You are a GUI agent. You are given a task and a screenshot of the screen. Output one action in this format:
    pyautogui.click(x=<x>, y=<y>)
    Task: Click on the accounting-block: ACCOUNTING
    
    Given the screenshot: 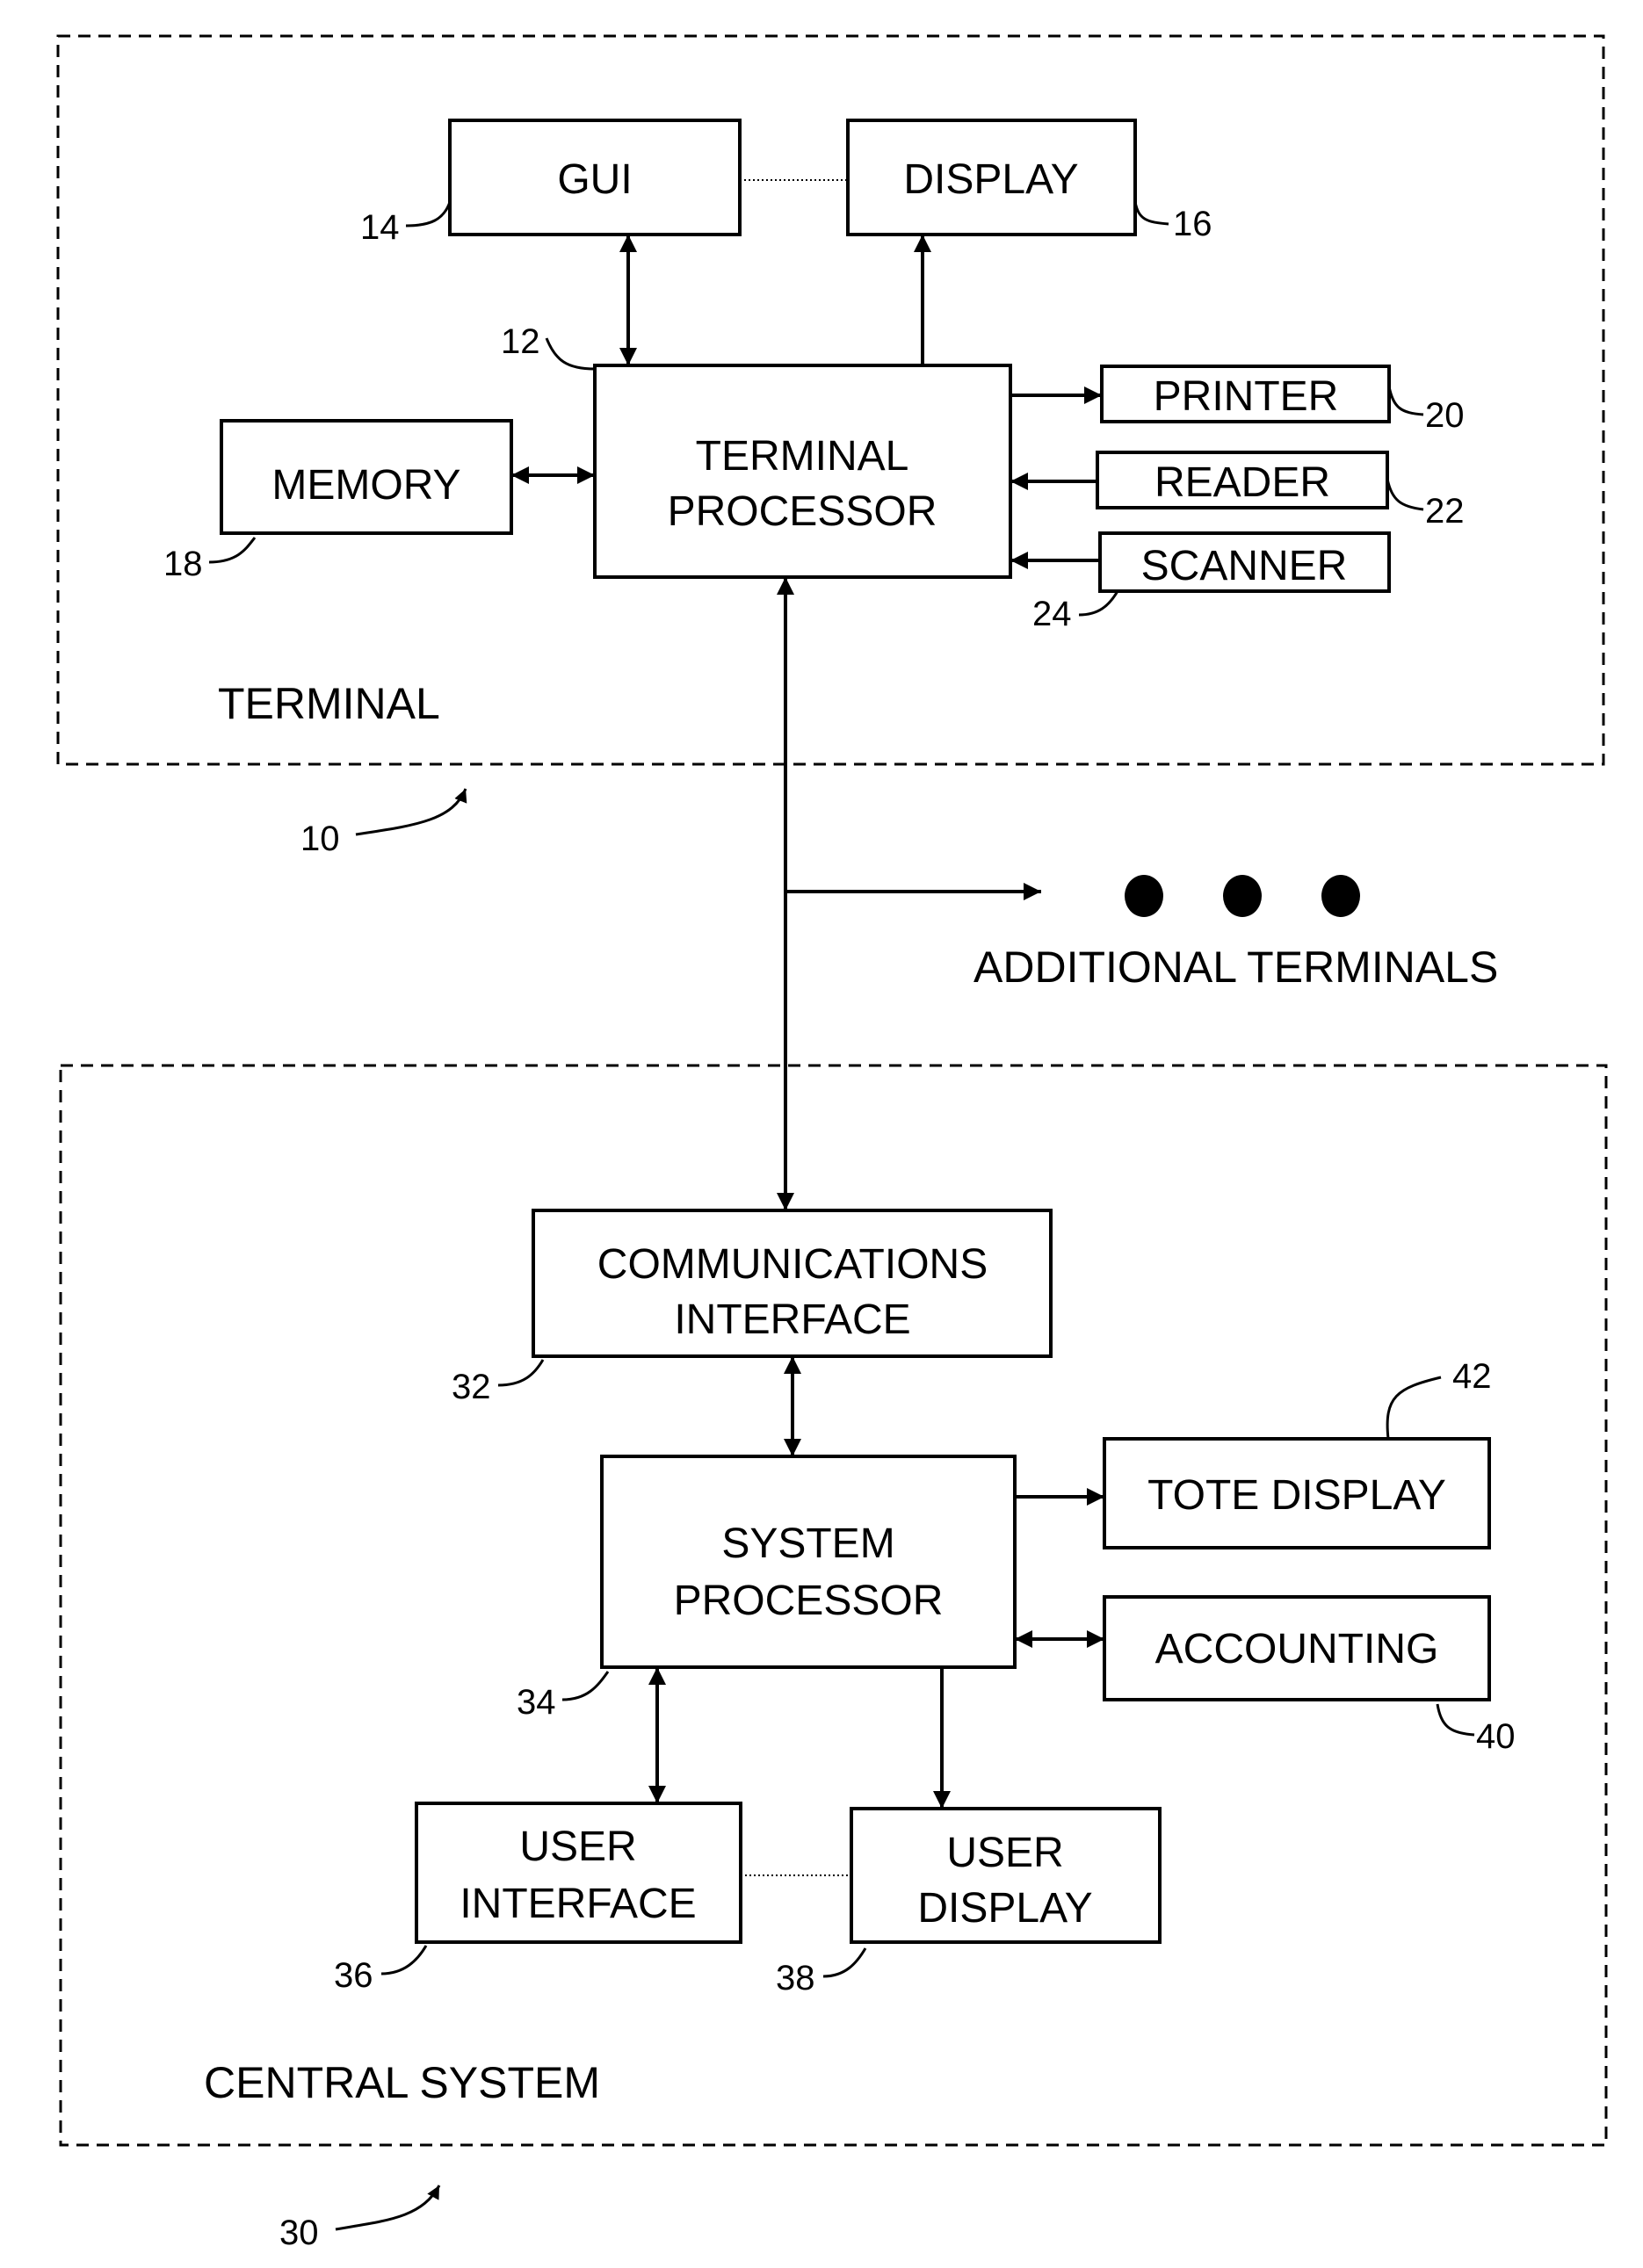 What is the action you would take?
    pyautogui.click(x=1297, y=1648)
    